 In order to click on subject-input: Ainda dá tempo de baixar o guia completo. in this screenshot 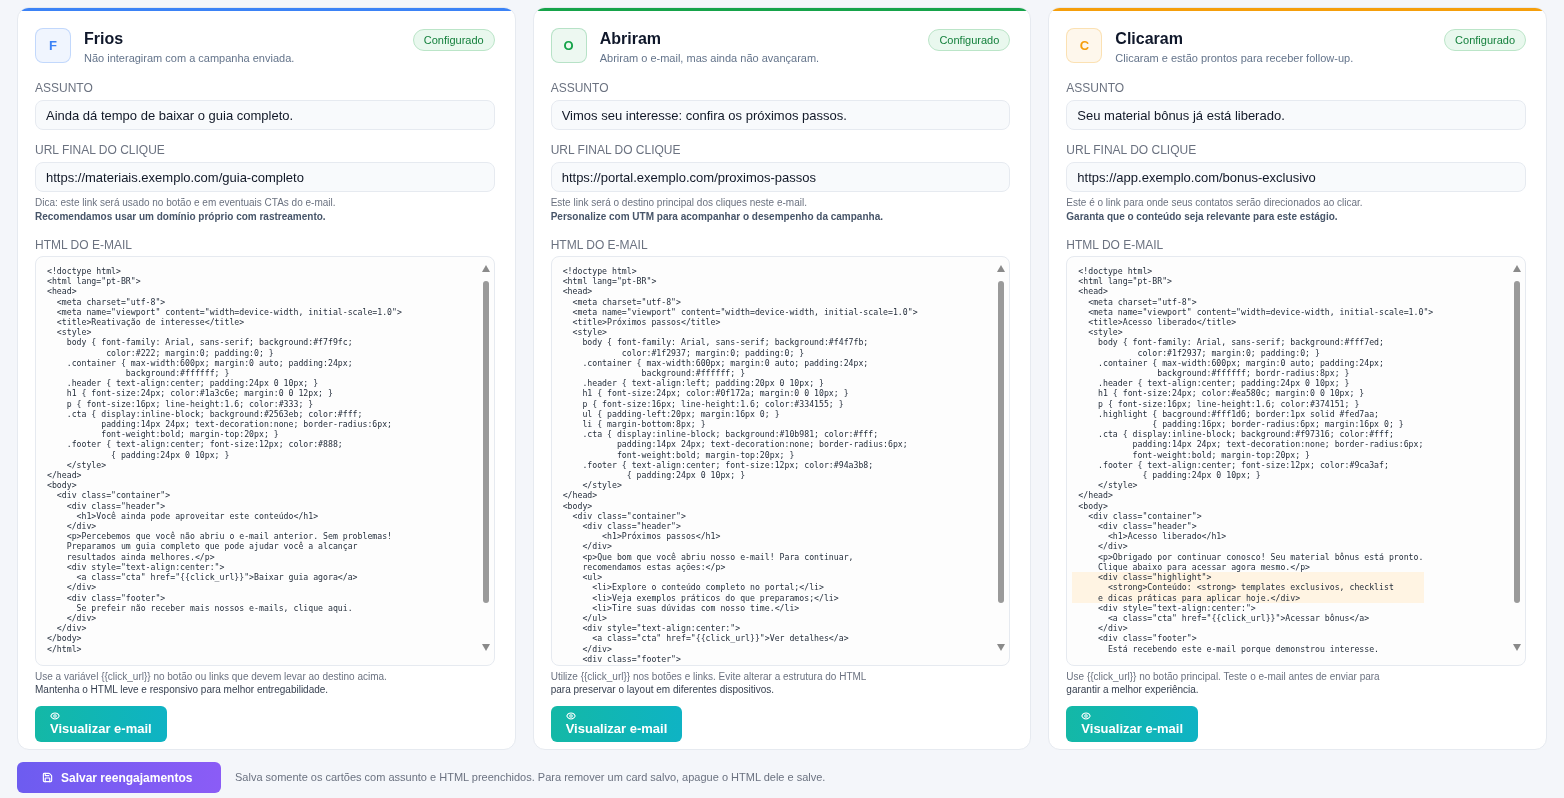, I will do `click(265, 115)`.